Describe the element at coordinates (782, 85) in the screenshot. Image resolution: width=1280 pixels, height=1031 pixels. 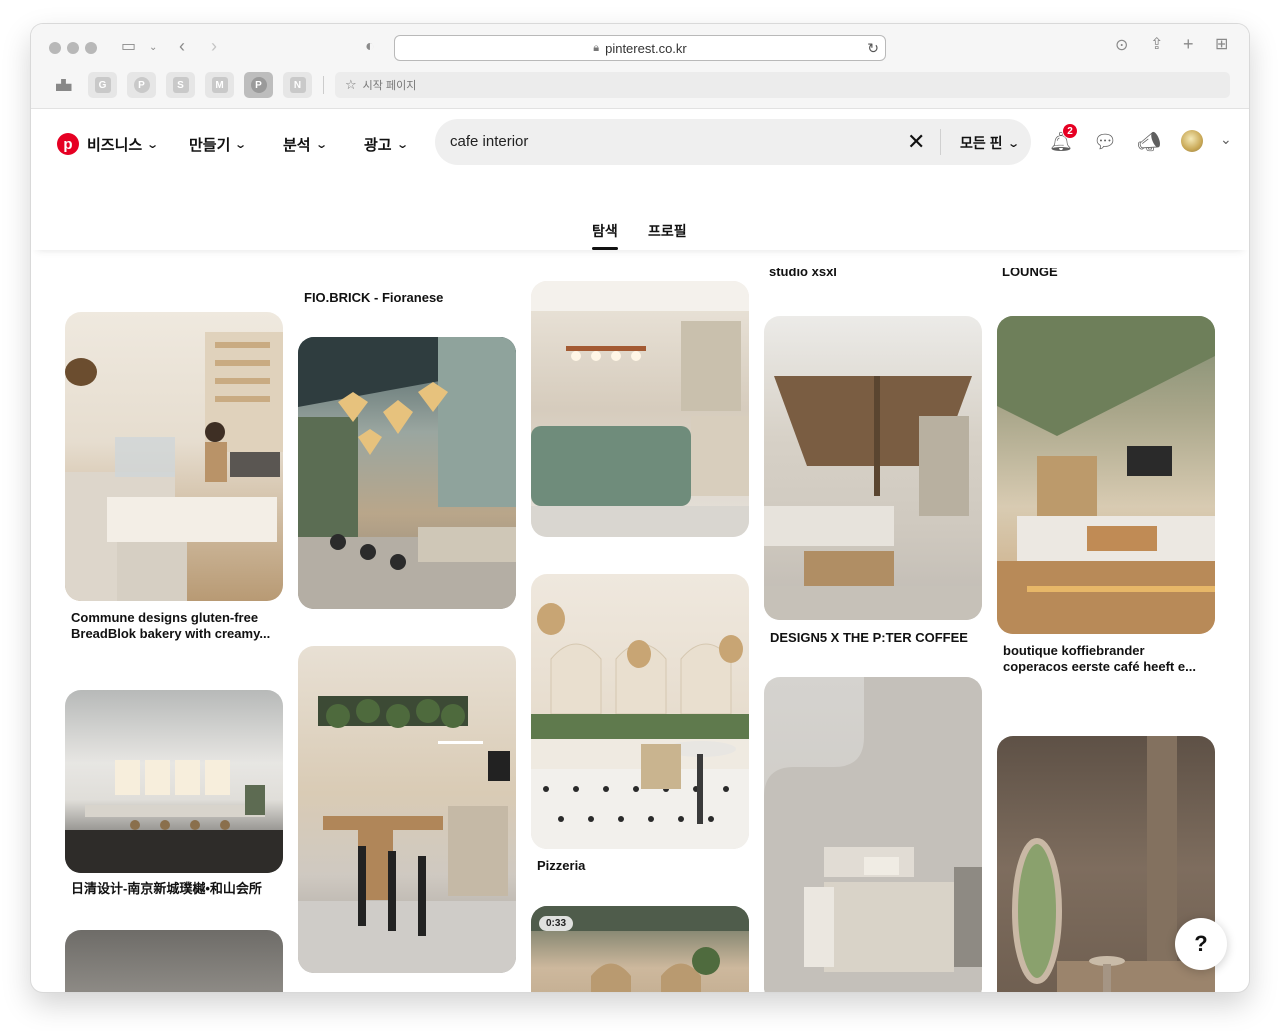
I see `start-page-field: ☆ 시작 페이지` at that location.